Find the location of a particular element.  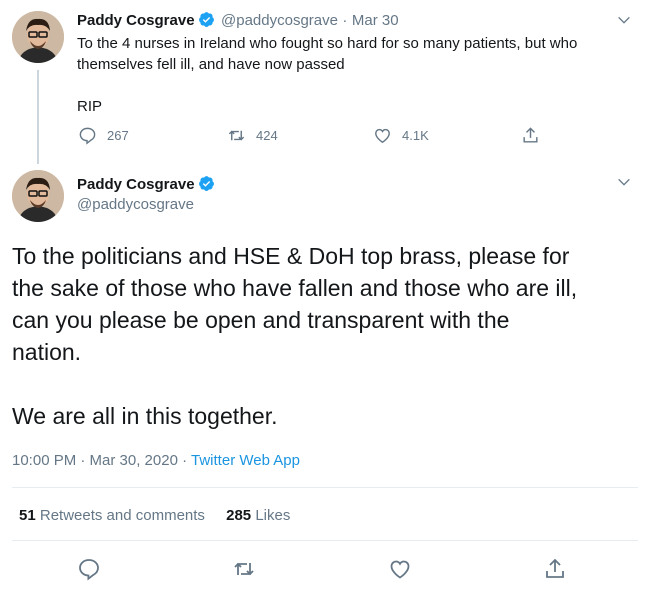

retweets-label: Retweets and comments is located at coordinates (122, 515).